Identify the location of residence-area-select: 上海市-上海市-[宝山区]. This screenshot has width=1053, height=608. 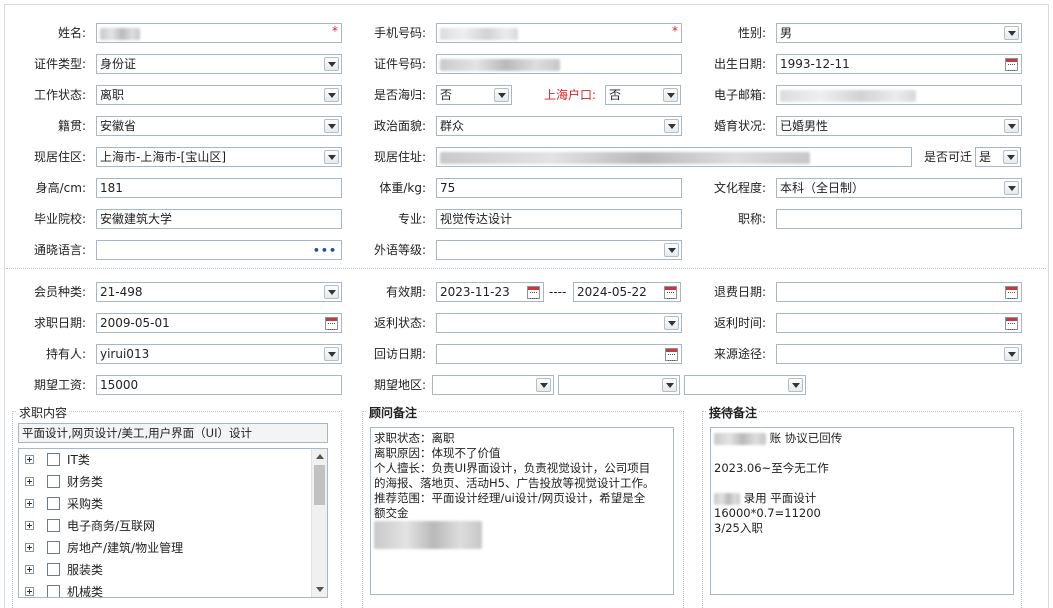
(219, 157).